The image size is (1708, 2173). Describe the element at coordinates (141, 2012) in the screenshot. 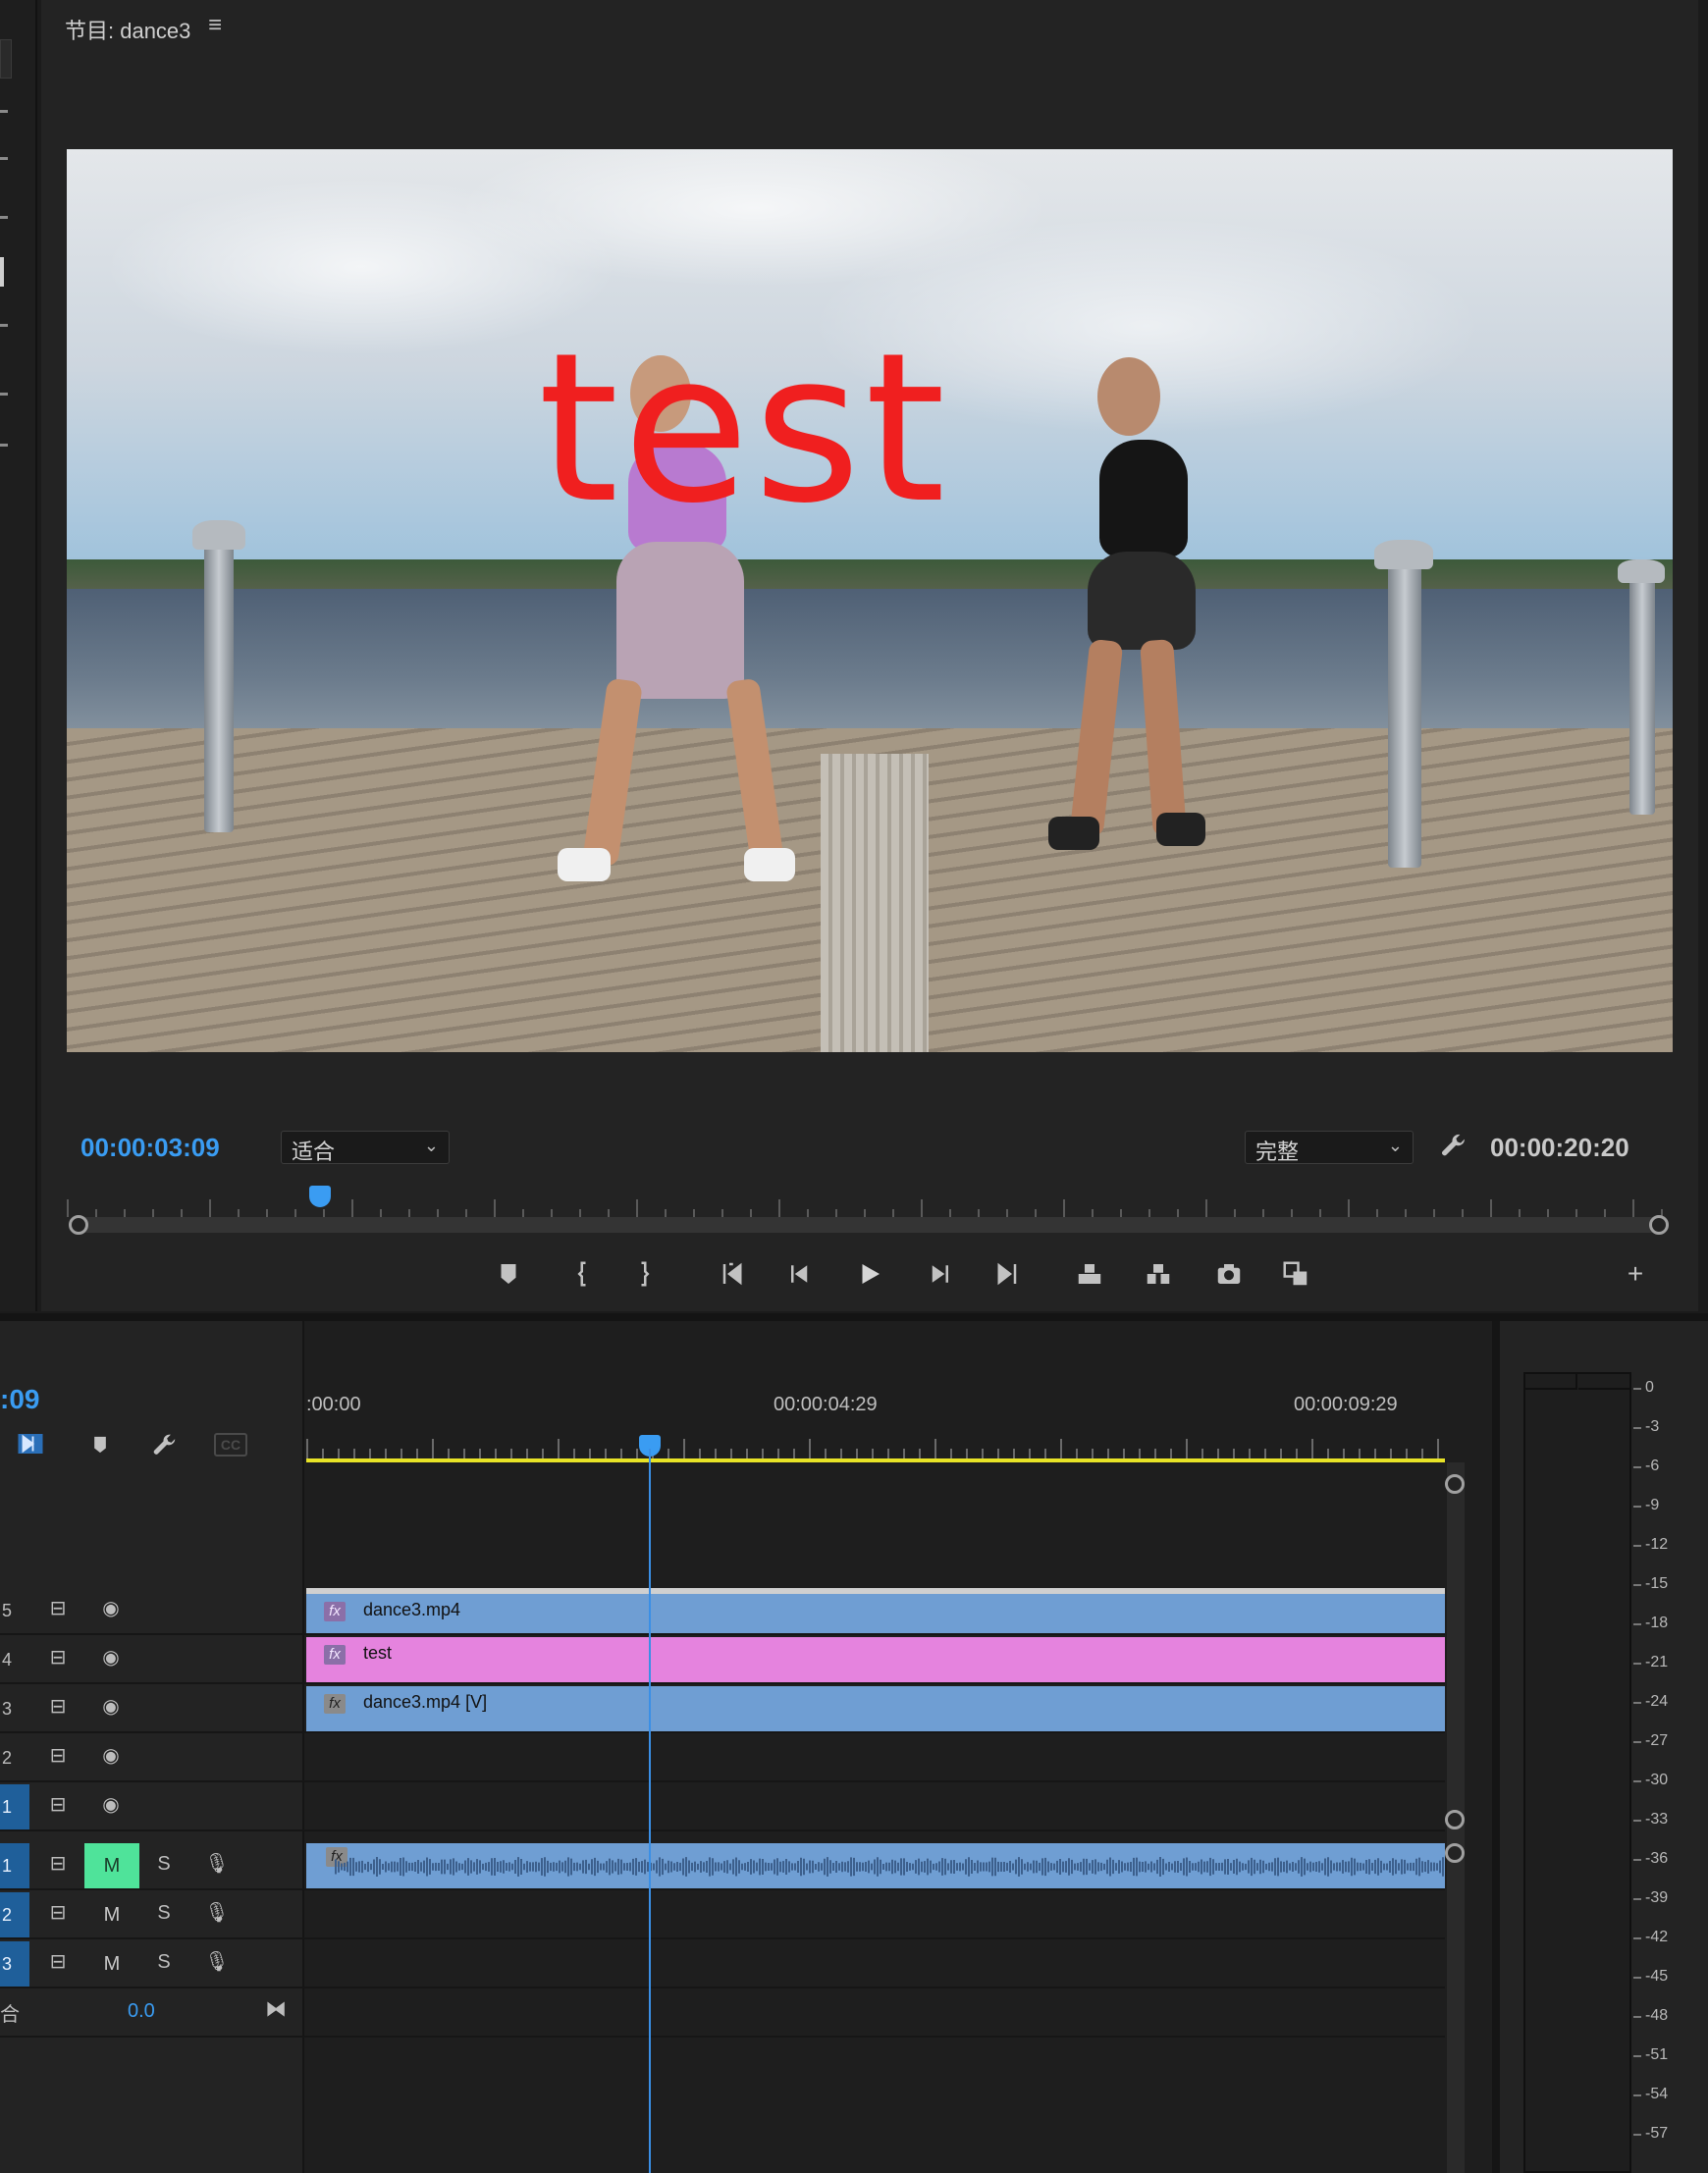

I see `mix-volume-value: 0.0` at that location.